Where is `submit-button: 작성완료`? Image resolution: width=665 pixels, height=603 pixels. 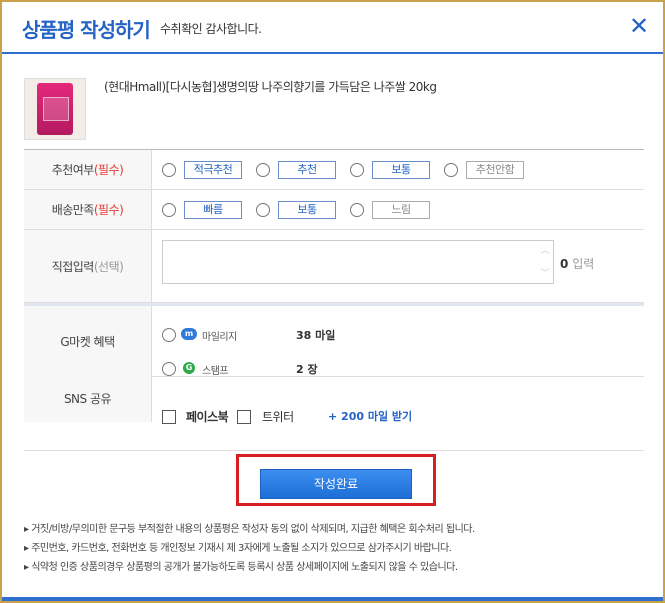
submit-button: 작성완료 is located at coordinates (336, 484).